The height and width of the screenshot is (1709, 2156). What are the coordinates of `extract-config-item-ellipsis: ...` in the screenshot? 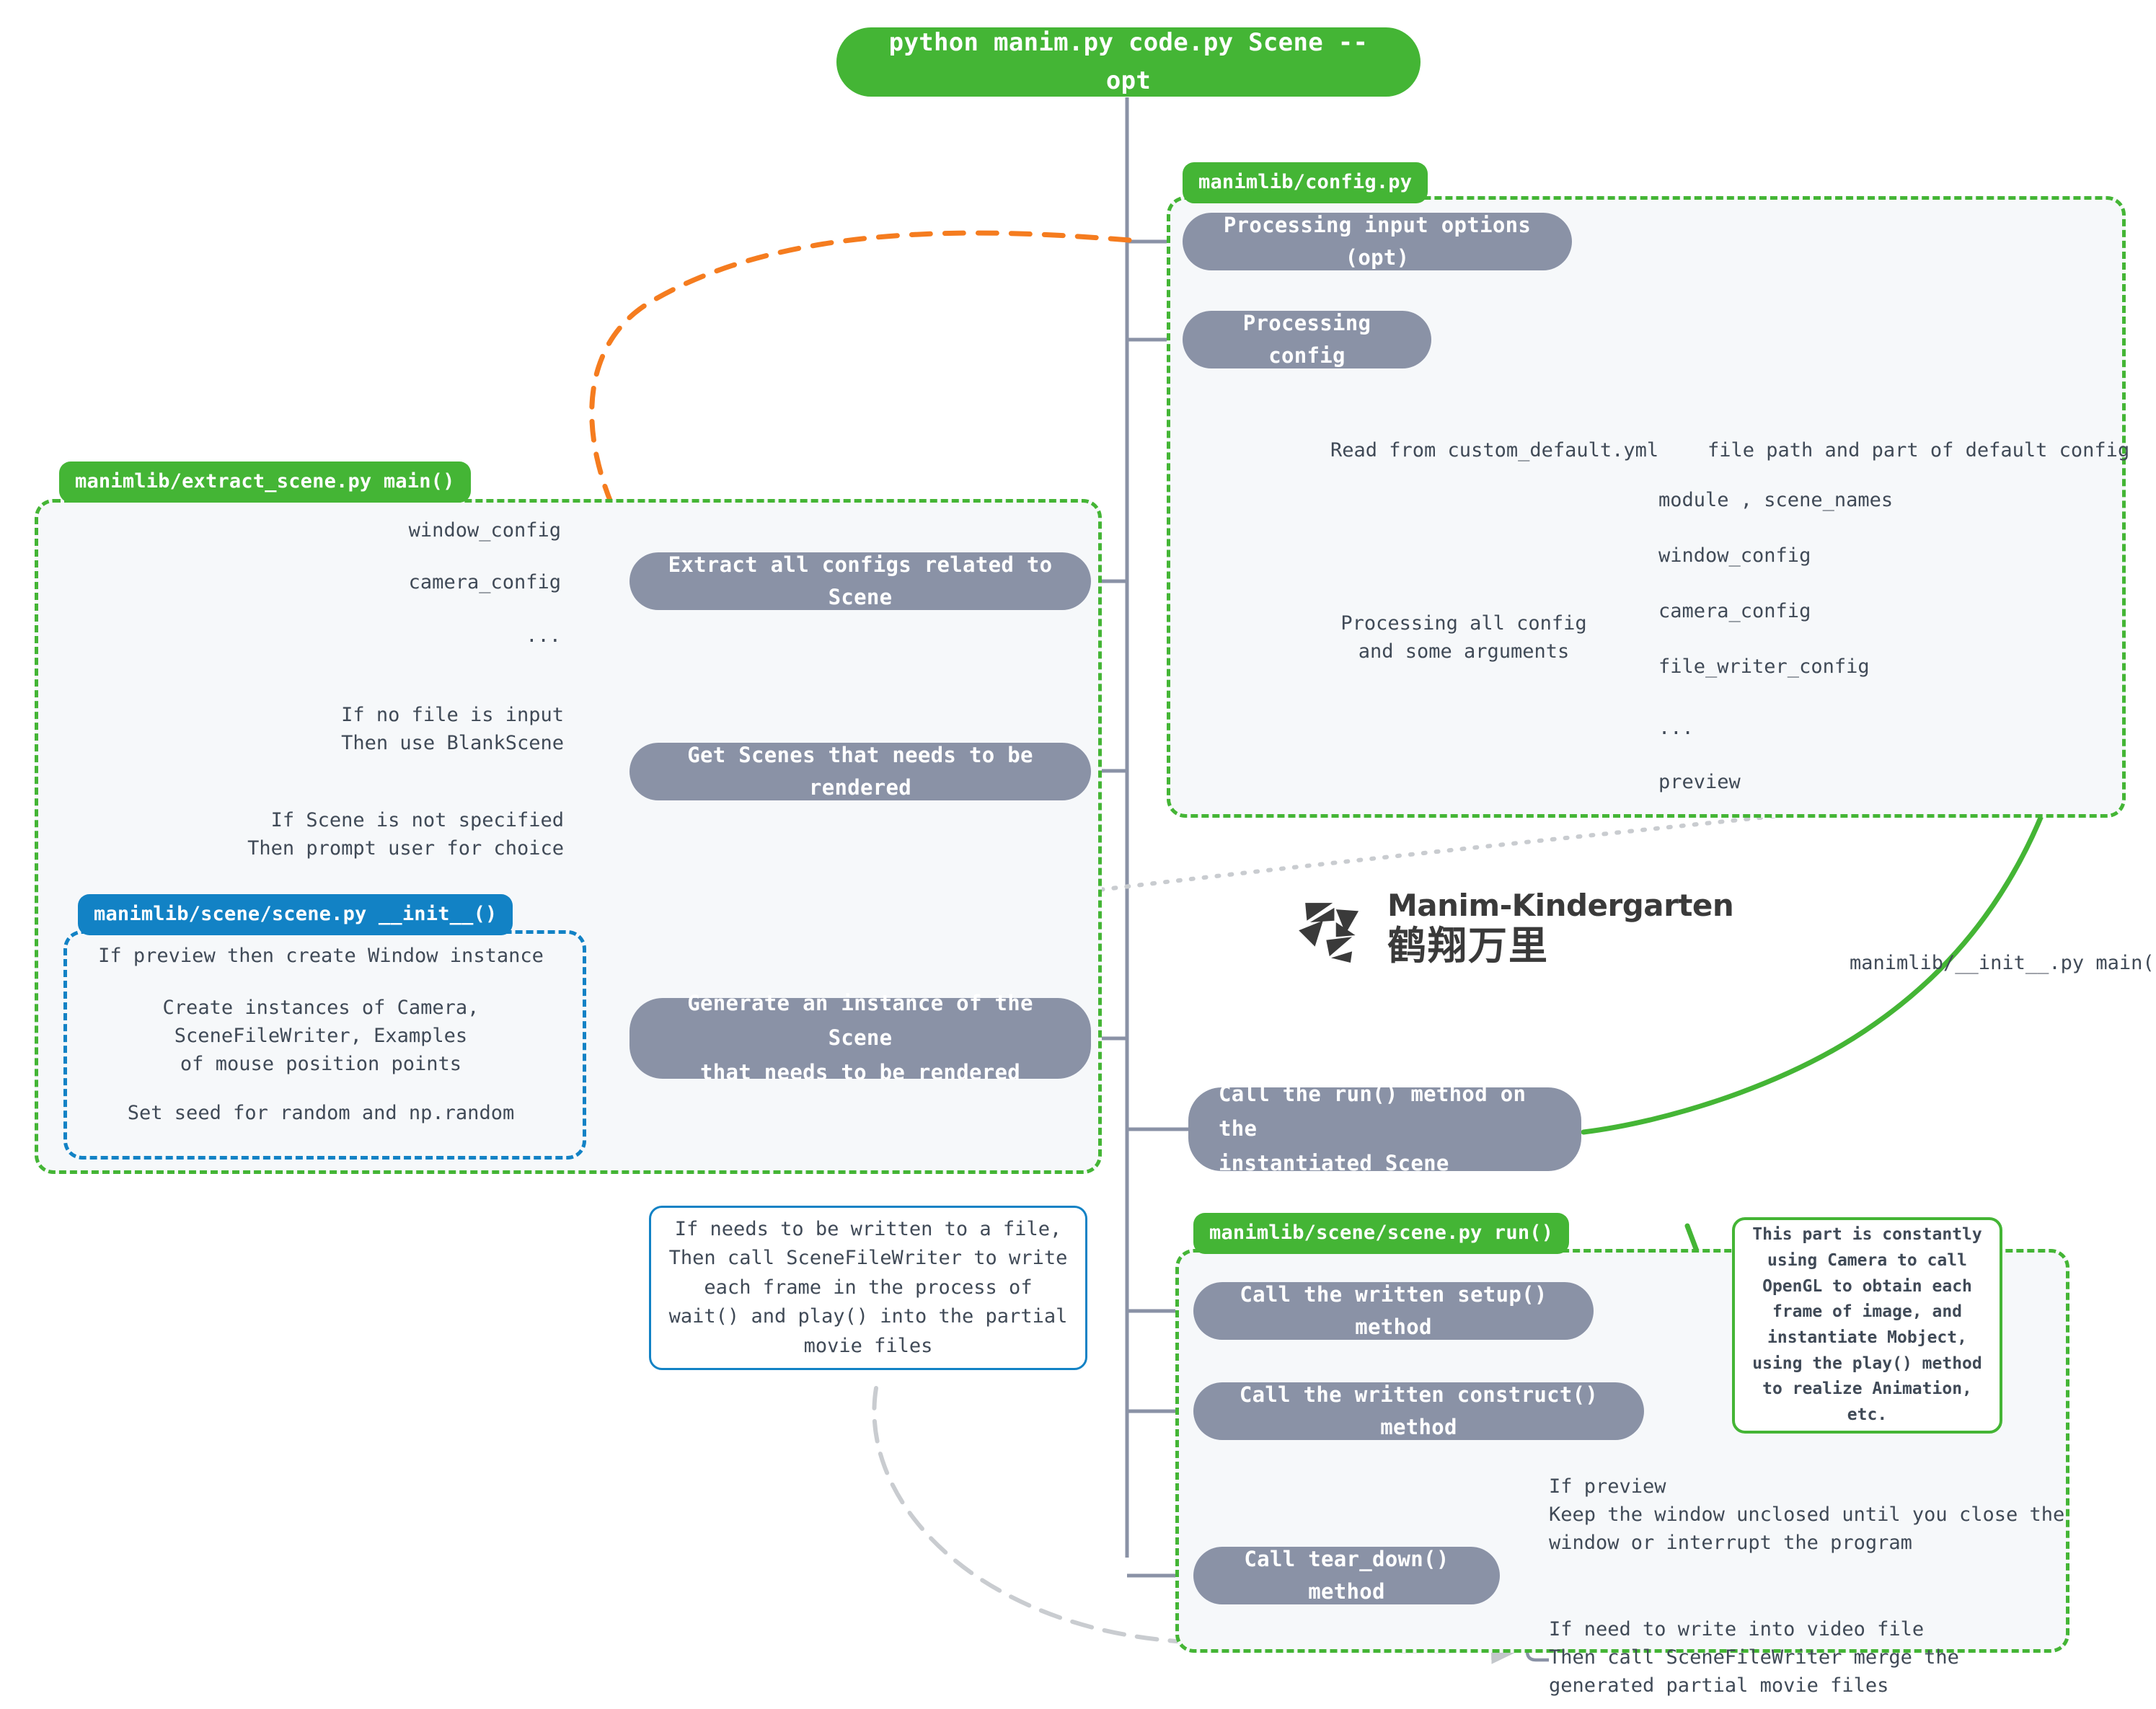 It's located at (543, 635).